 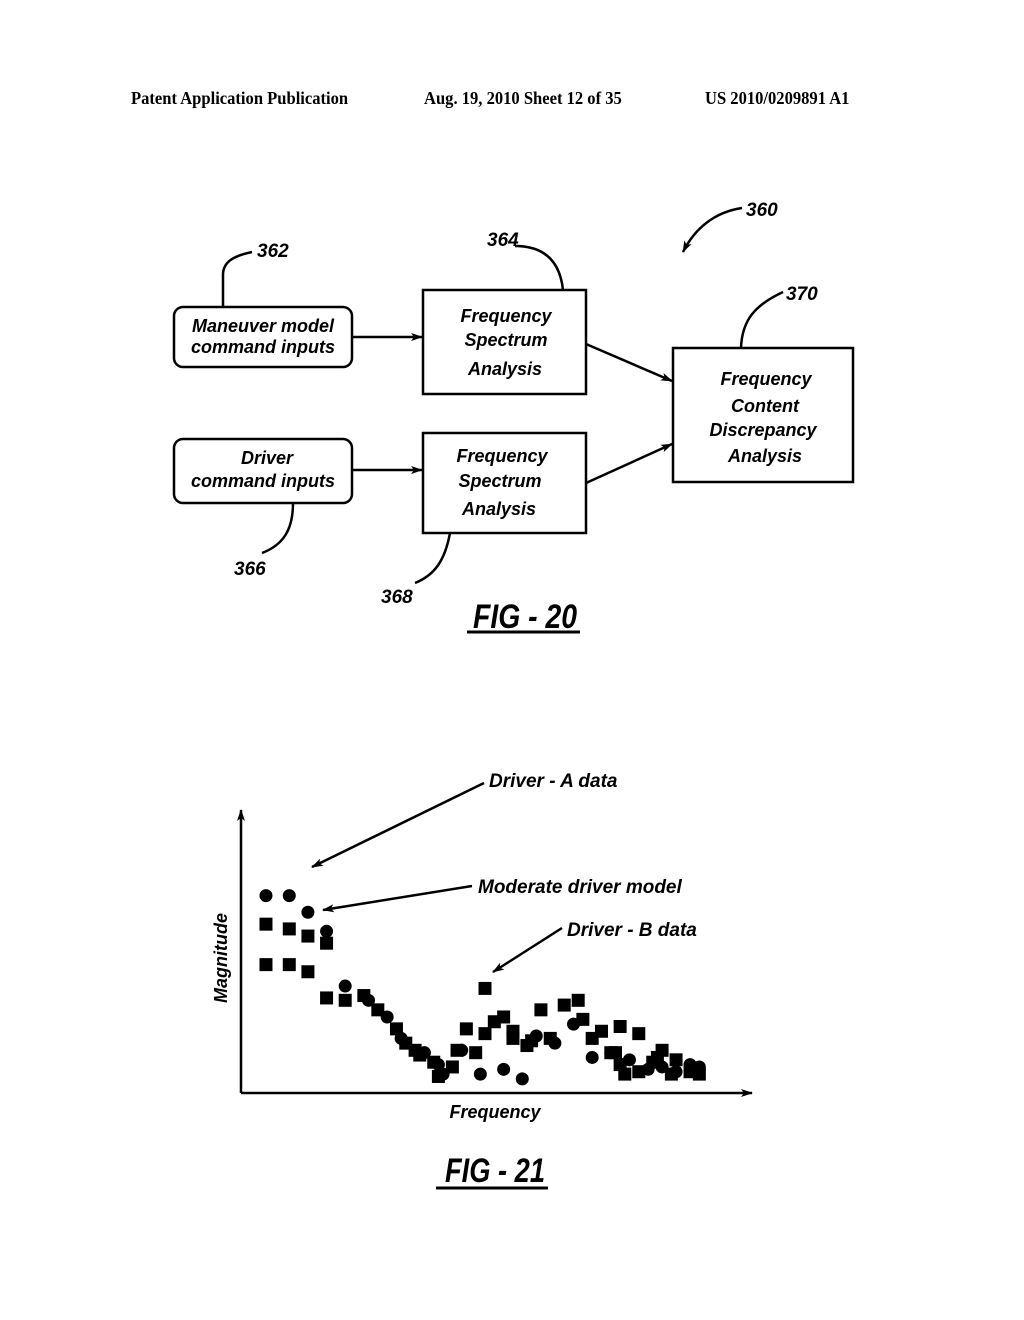 What do you see at coordinates (267, 458) in the screenshot?
I see `driver-line-1: Driver` at bounding box center [267, 458].